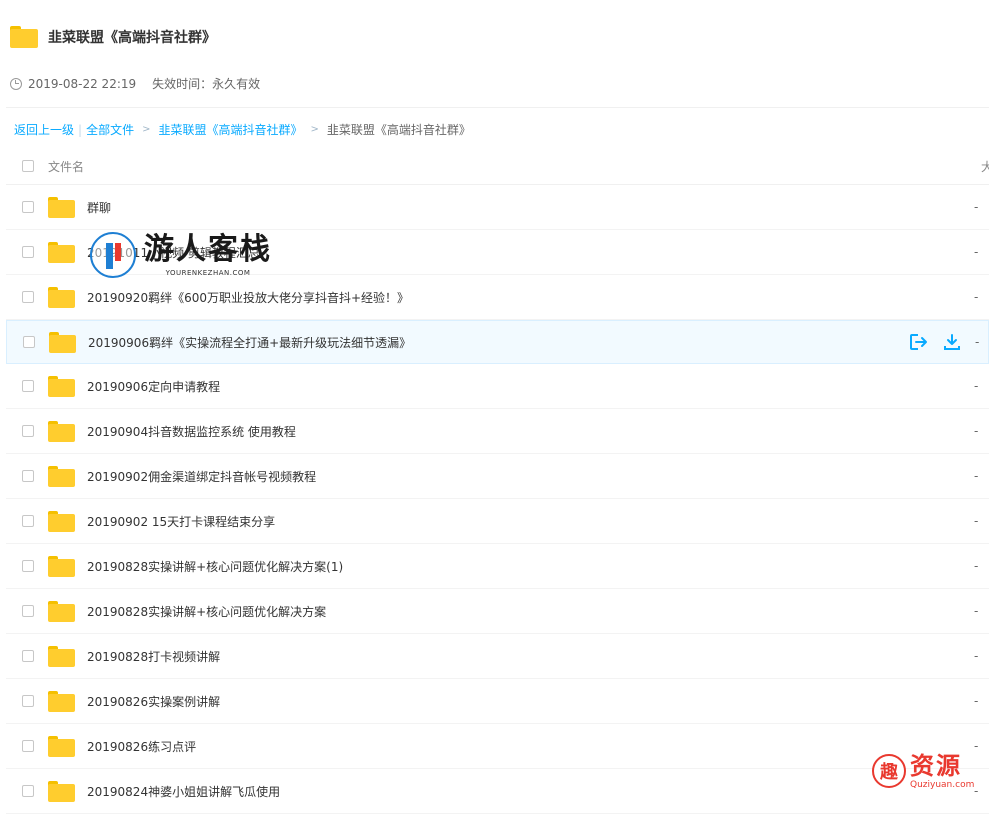 This screenshot has width=989, height=814. I want to click on column-header-size: 大, so click(985, 166).